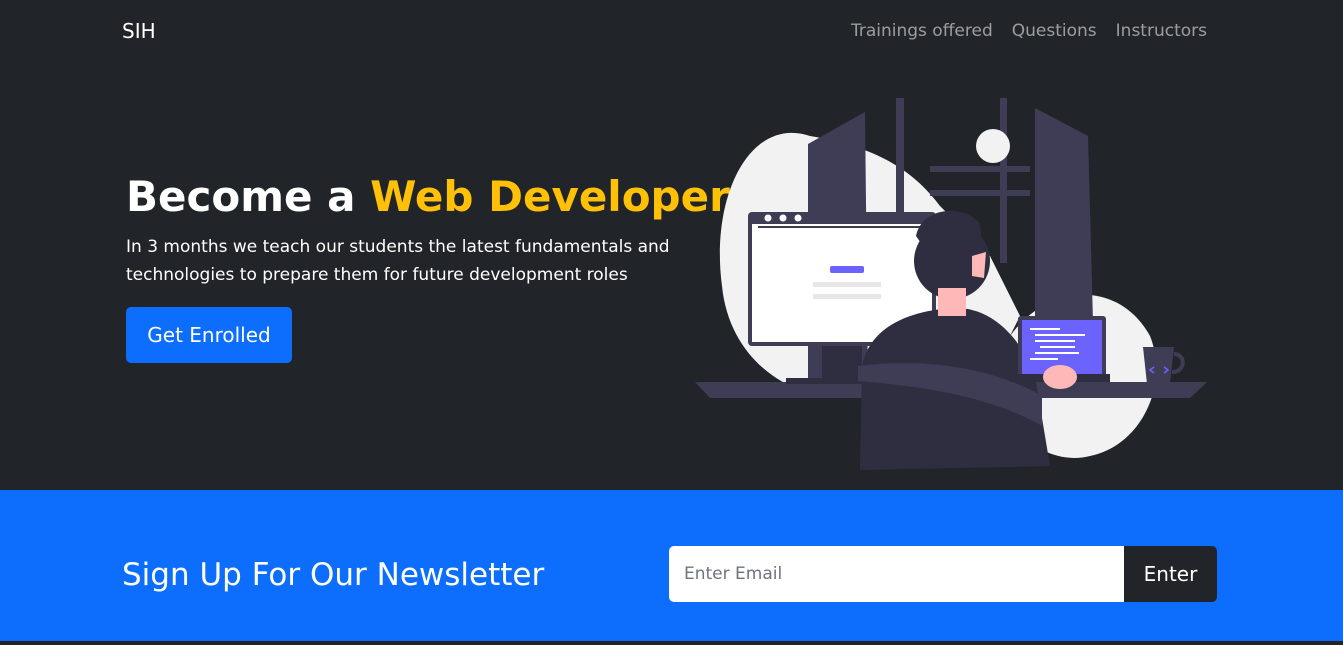  I want to click on page-bottom-divider, so click(671, 643).